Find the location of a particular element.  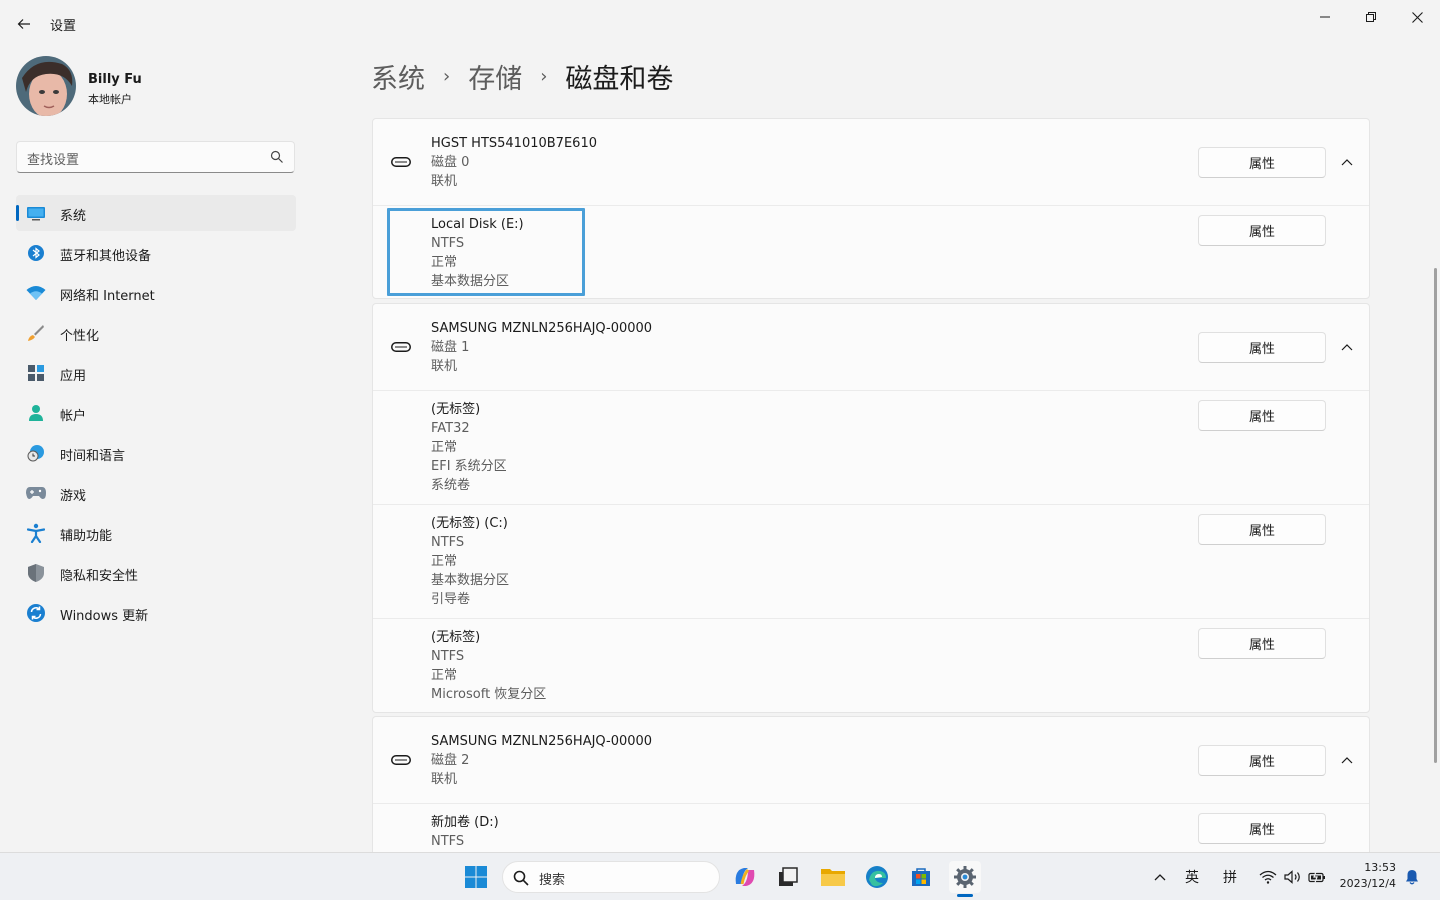

sidebar-item-privacy: 隐私和安全性 is located at coordinates (156, 573).